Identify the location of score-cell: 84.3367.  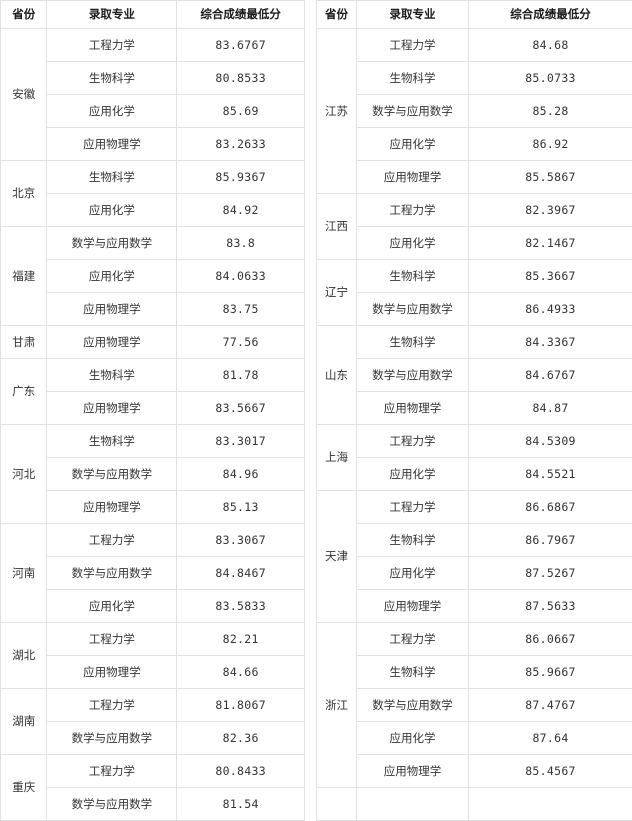
(550, 342).